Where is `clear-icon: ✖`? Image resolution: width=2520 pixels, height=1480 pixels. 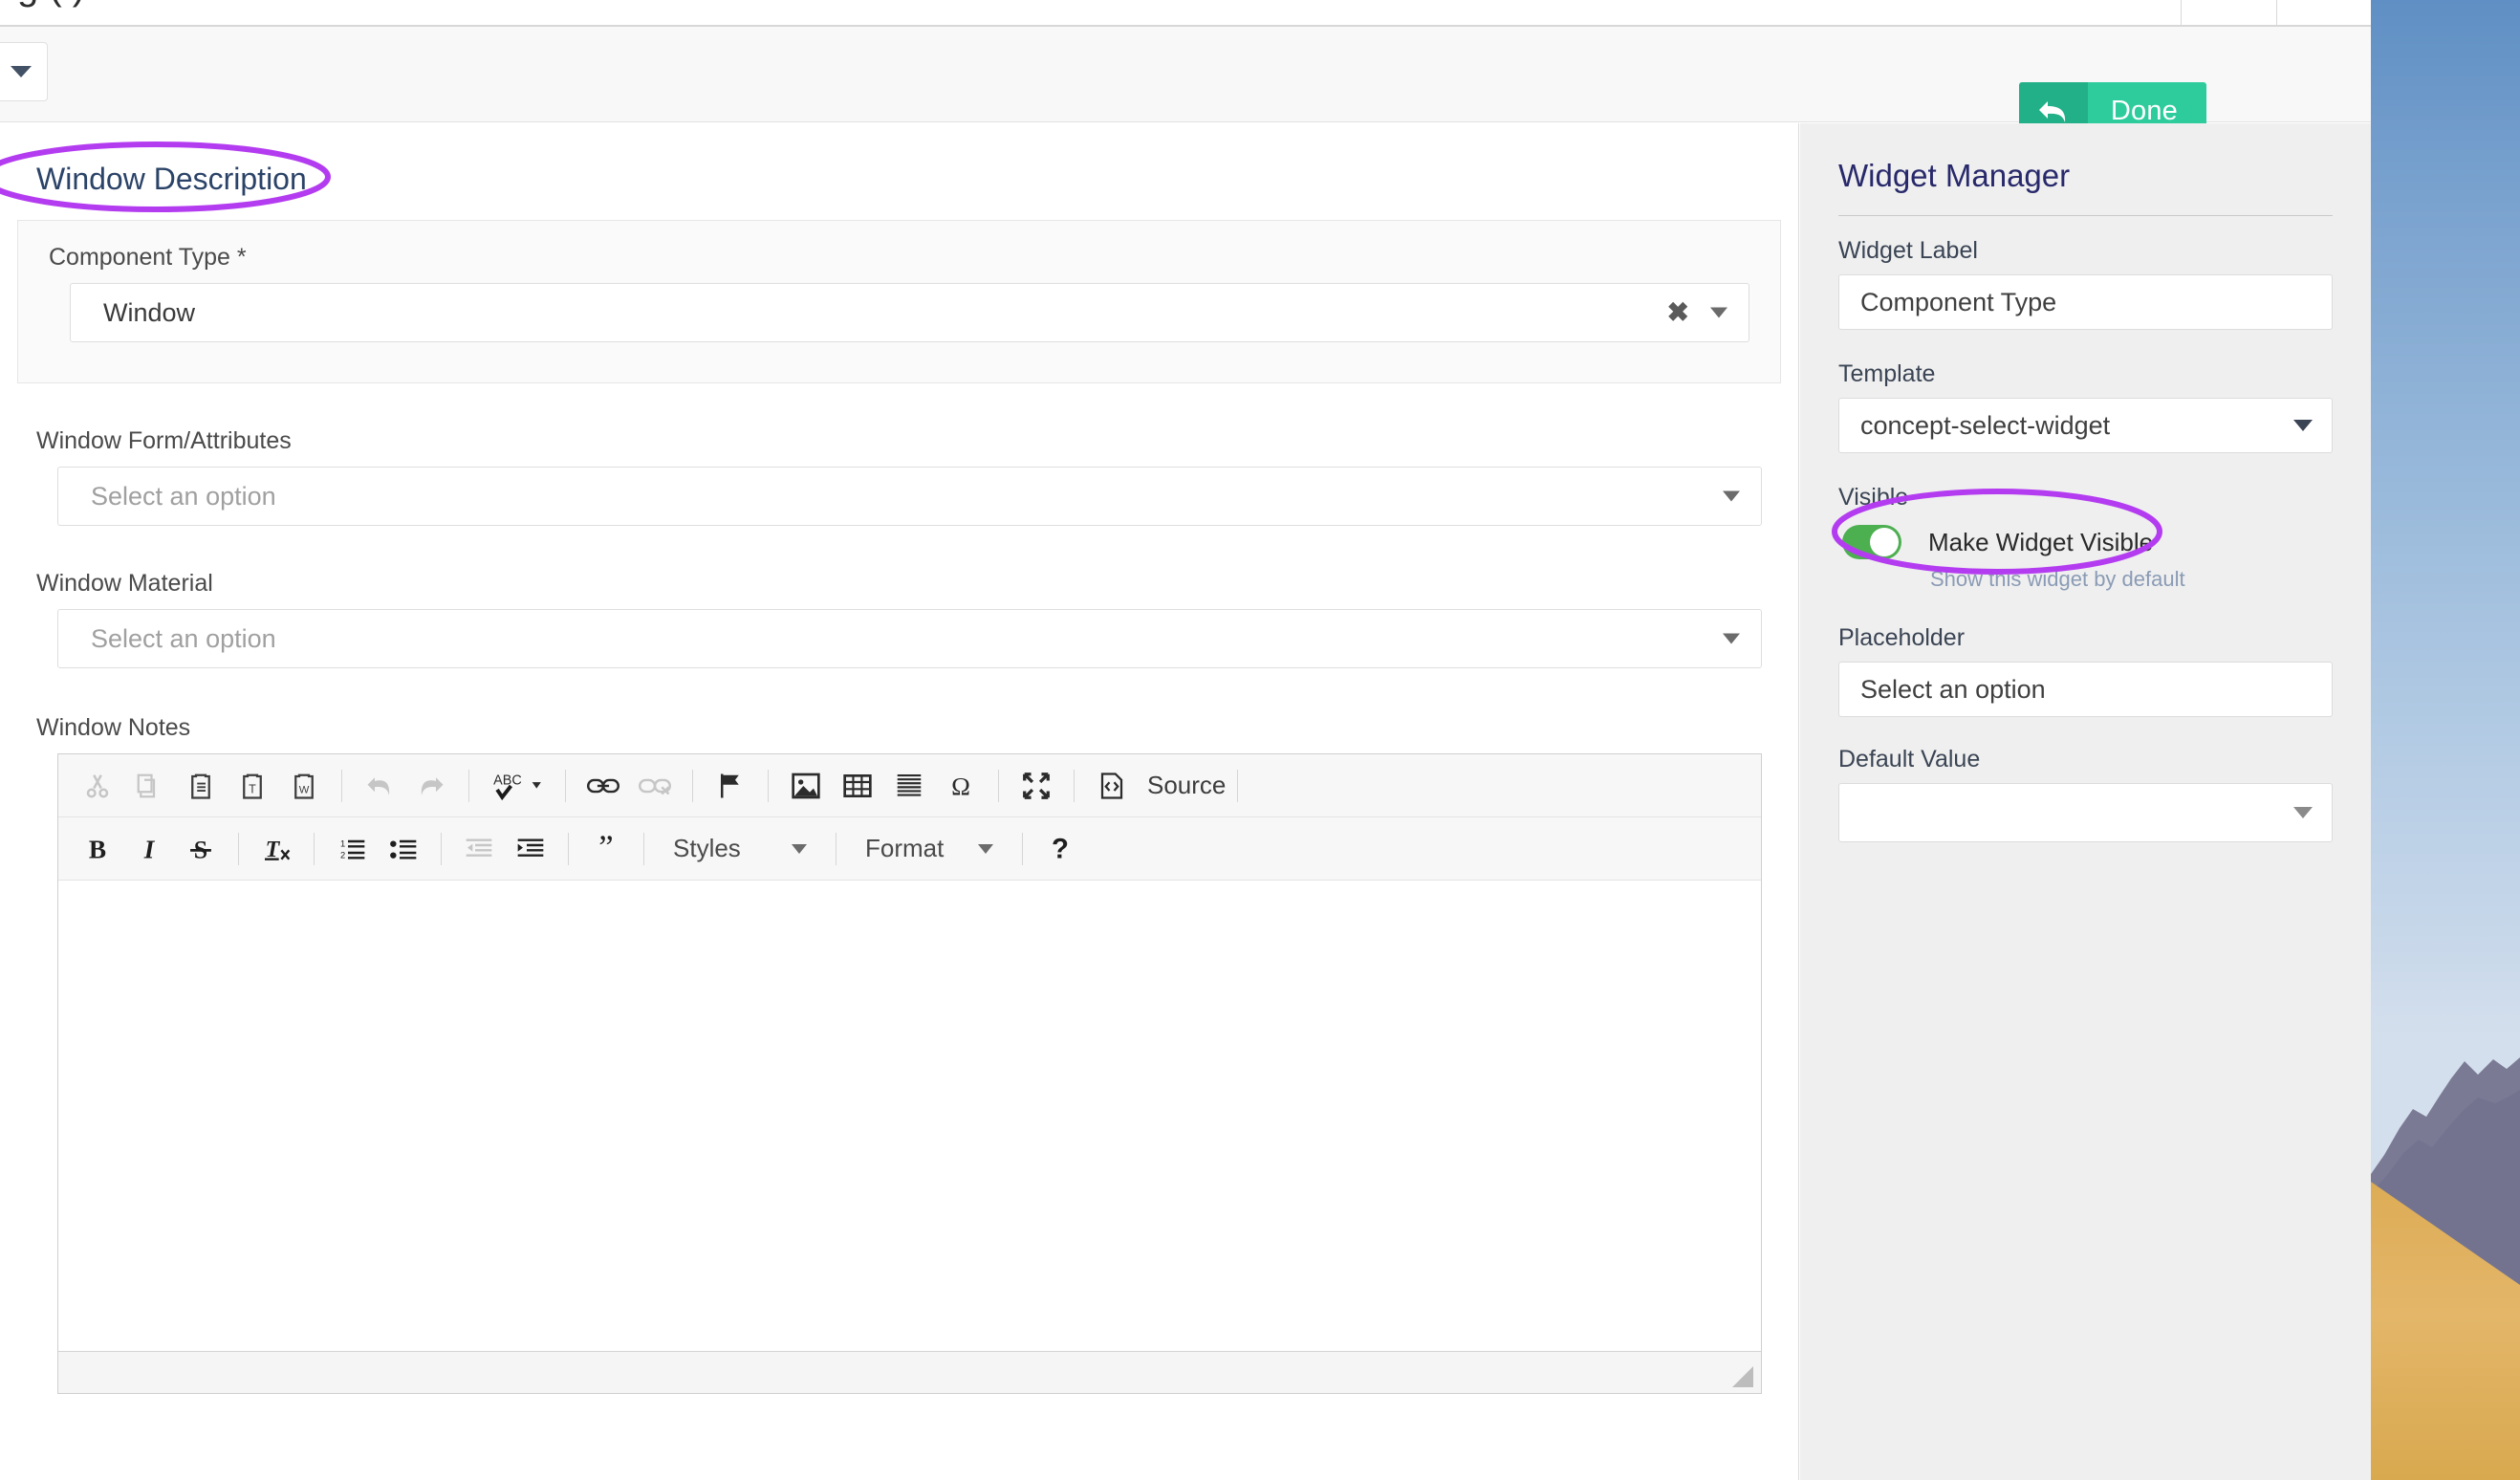
clear-icon: ✖ is located at coordinates (1678, 312).